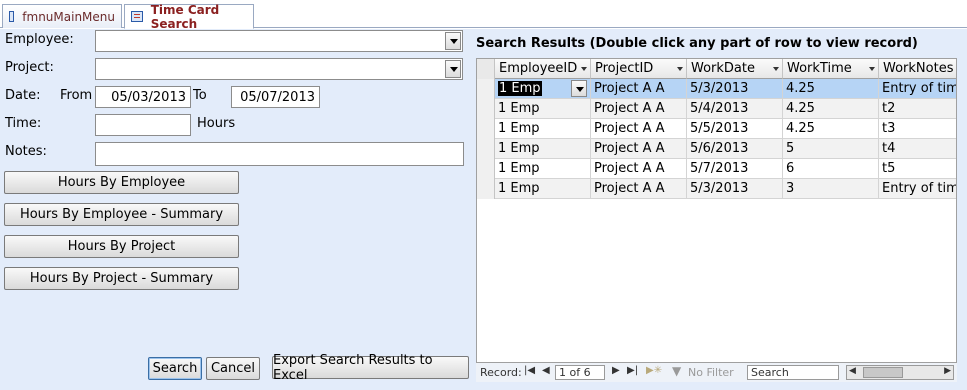 This screenshot has height=390, width=967. Describe the element at coordinates (546, 370) in the screenshot. I see `previous-record-icon: ◀` at that location.